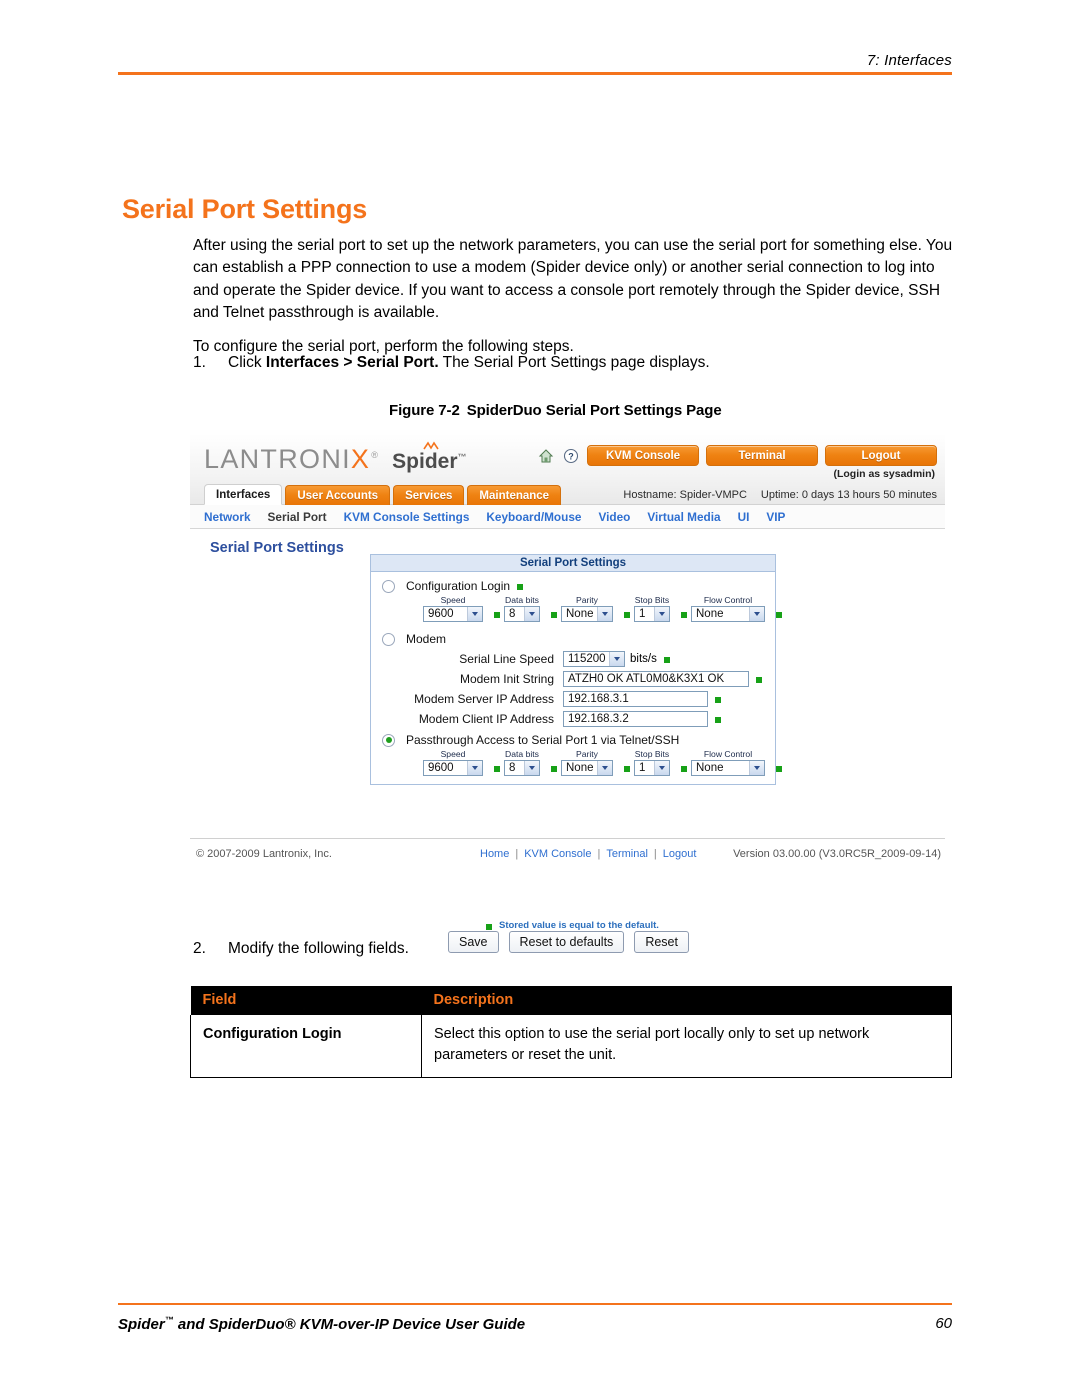 The height and width of the screenshot is (1397, 1080). What do you see at coordinates (453, 600) in the screenshot?
I see `speed-caption: Speed` at bounding box center [453, 600].